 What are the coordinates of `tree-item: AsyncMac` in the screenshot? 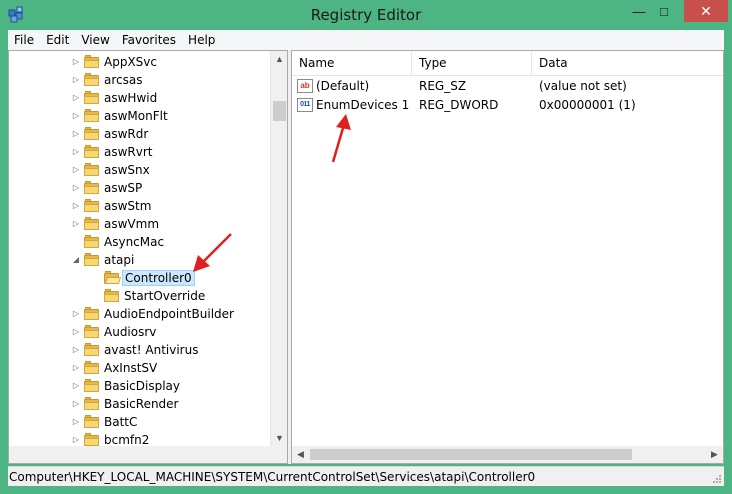 It's located at (140, 242).